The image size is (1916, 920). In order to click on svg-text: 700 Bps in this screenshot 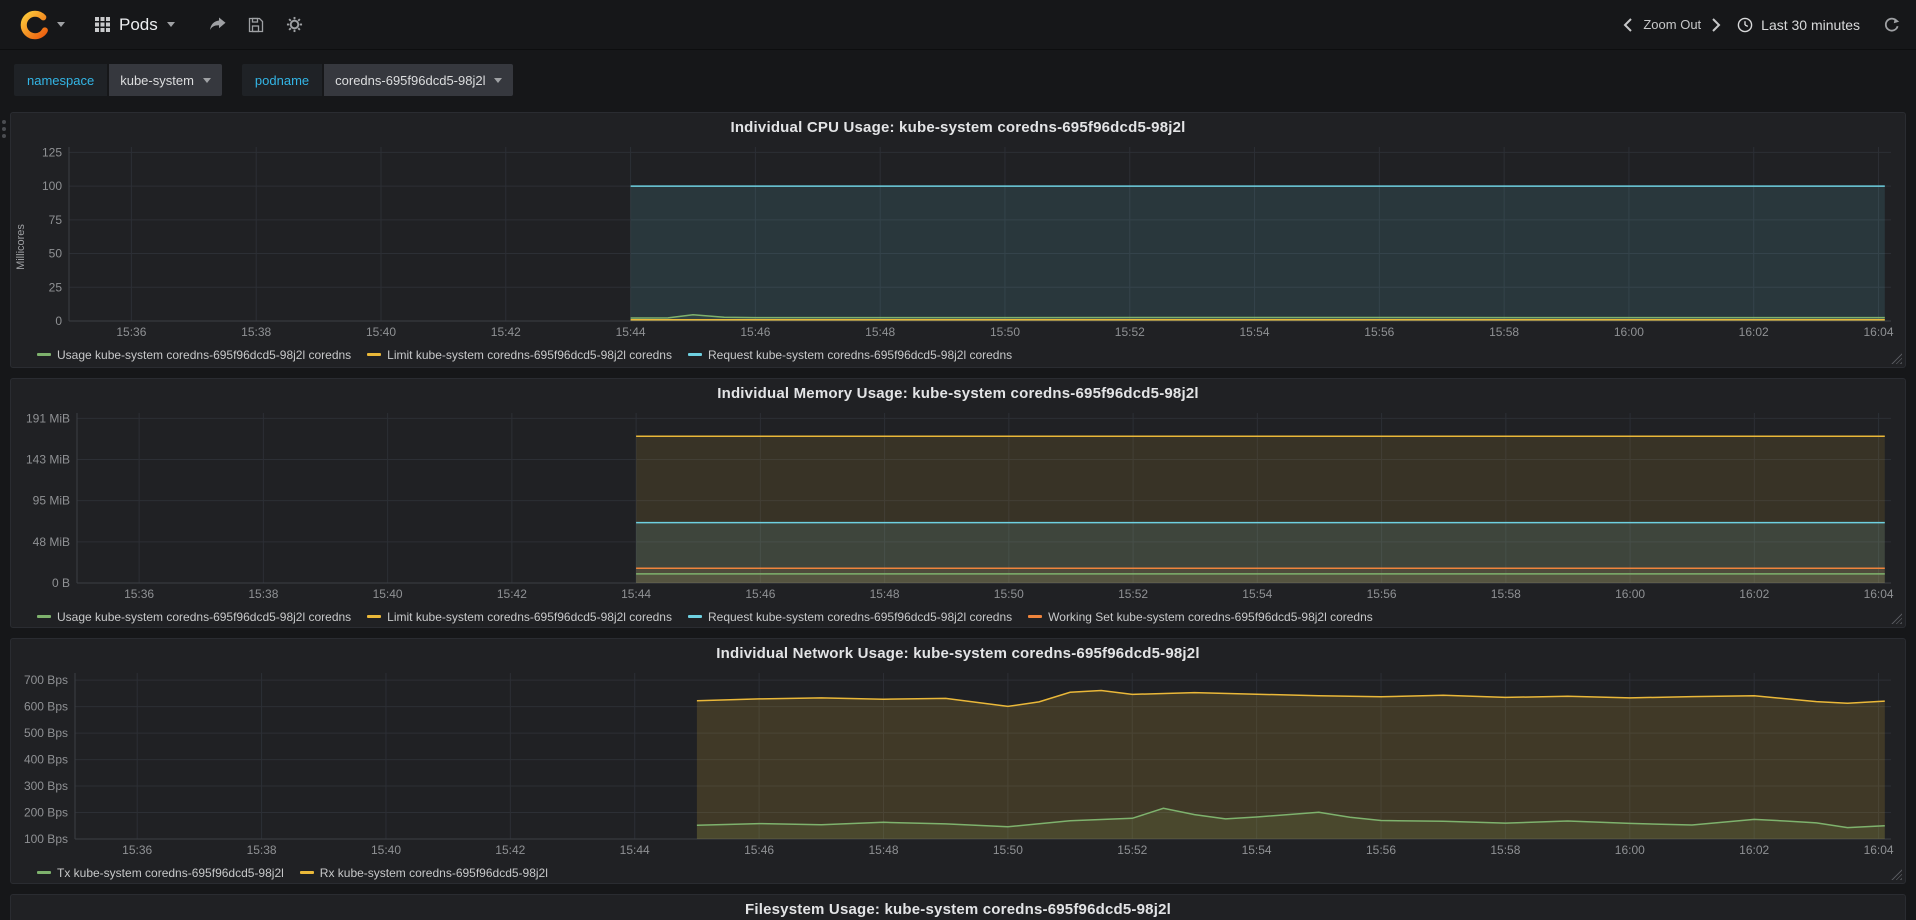, I will do `click(46, 680)`.